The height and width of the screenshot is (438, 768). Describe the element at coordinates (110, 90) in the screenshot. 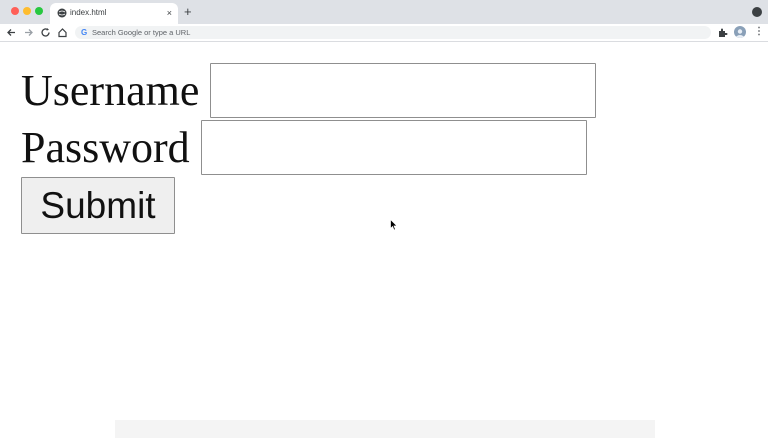

I see `username-label: Username` at that location.